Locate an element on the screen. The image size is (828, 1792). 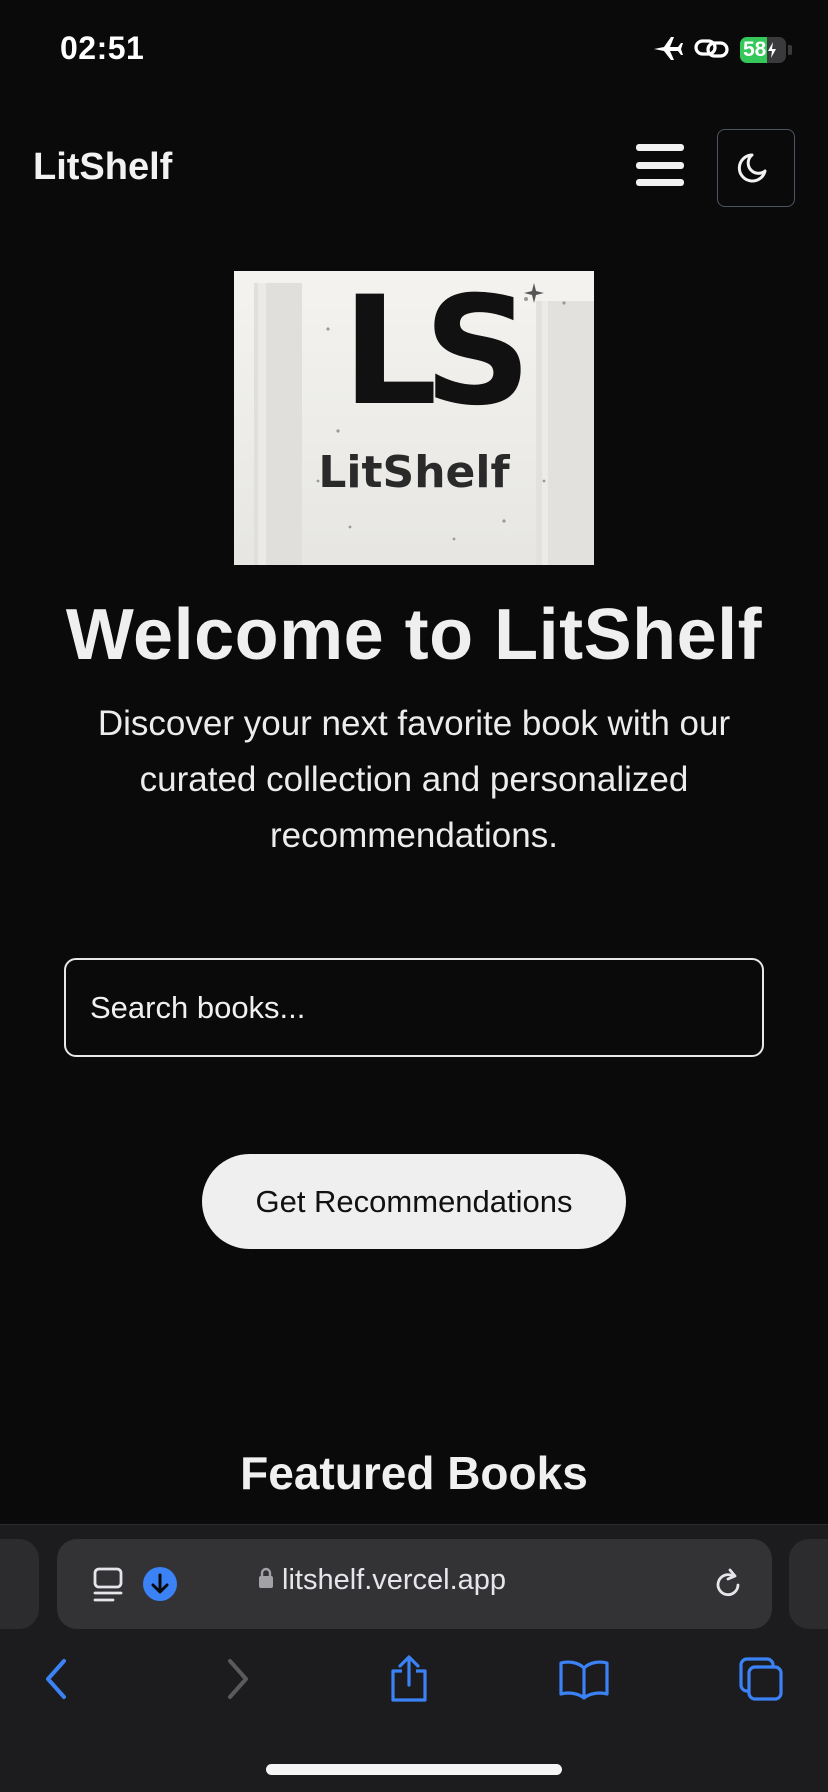
hero-logo-image: LS LitShelf is located at coordinates (414, 418).